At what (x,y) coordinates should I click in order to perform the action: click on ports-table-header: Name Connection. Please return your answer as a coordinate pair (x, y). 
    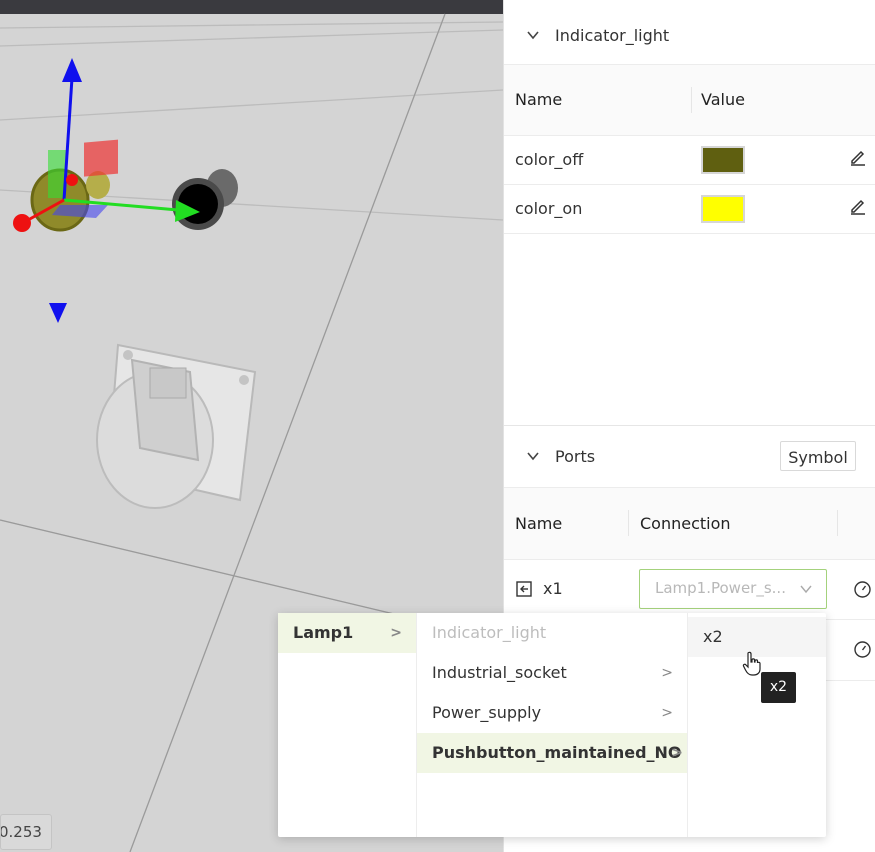
    Looking at the image, I should click on (689, 523).